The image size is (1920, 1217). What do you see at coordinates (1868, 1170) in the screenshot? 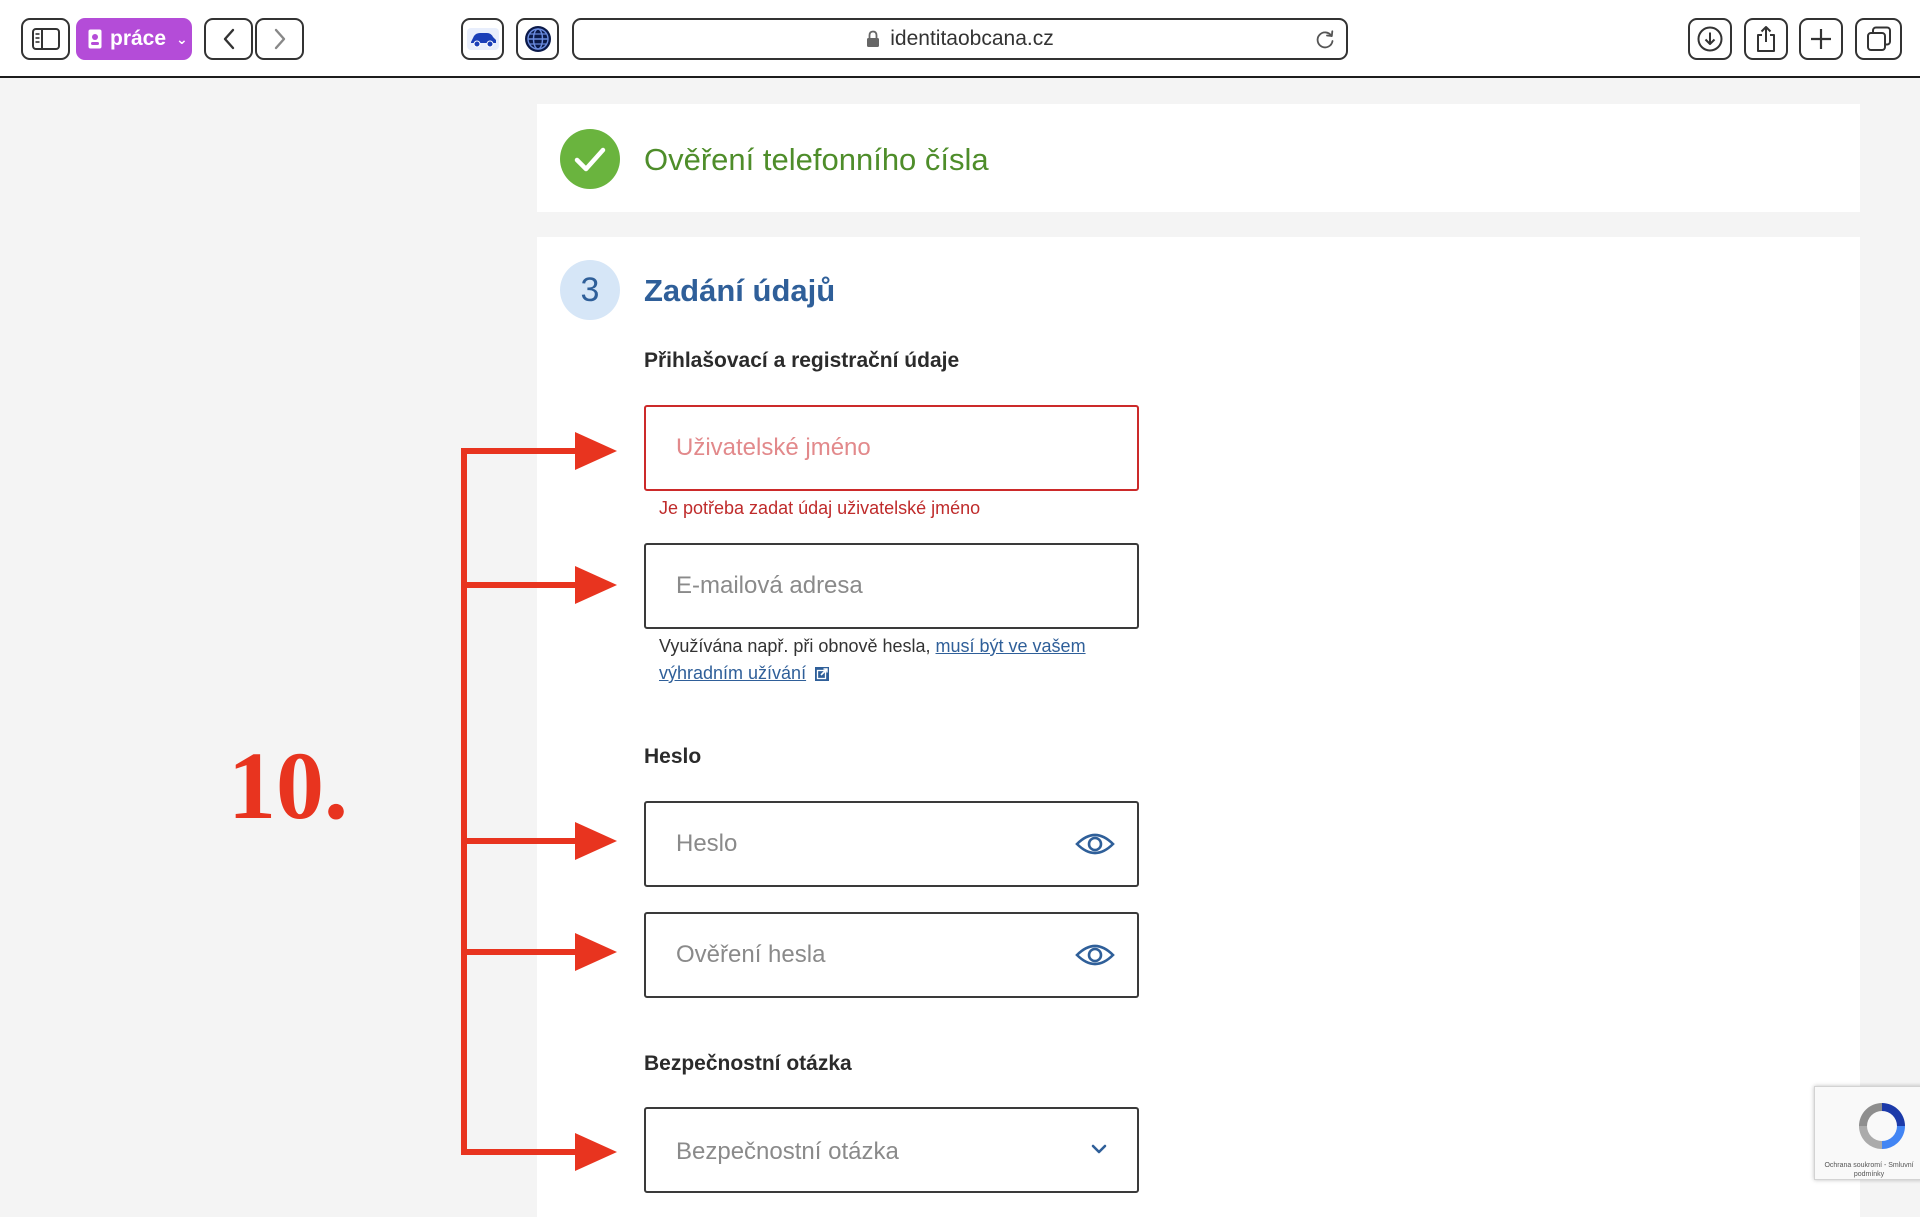
I see `recaptcha-footer-text: Ochrana soukromí - Smluvní podmínky` at bounding box center [1868, 1170].